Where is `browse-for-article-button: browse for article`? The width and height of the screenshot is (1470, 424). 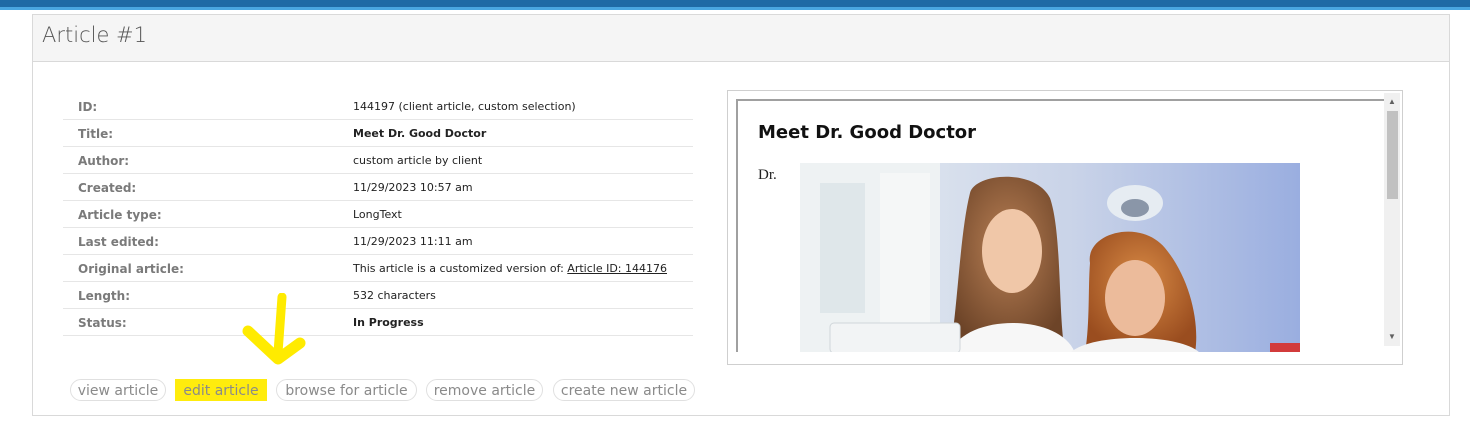 browse-for-article-button: browse for article is located at coordinates (346, 390).